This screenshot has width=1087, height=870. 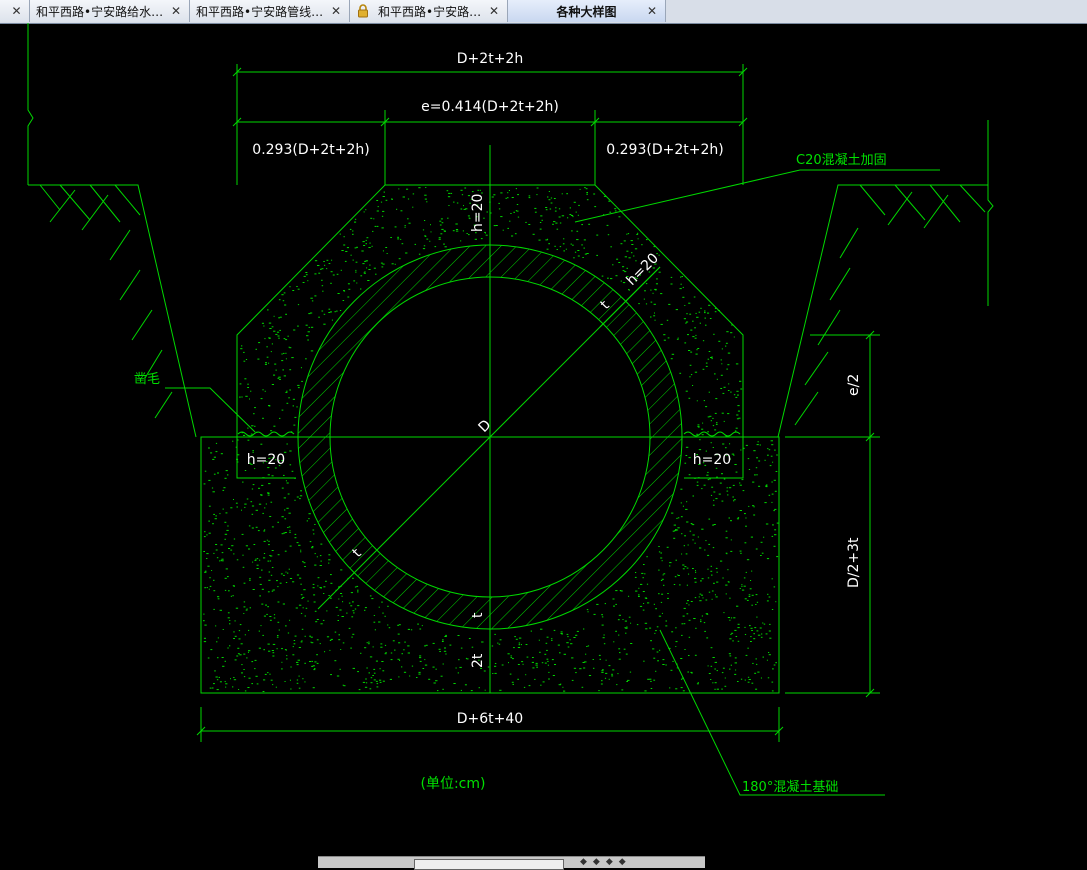 I want to click on unit-label: (单位:cm), so click(x=453, y=784).